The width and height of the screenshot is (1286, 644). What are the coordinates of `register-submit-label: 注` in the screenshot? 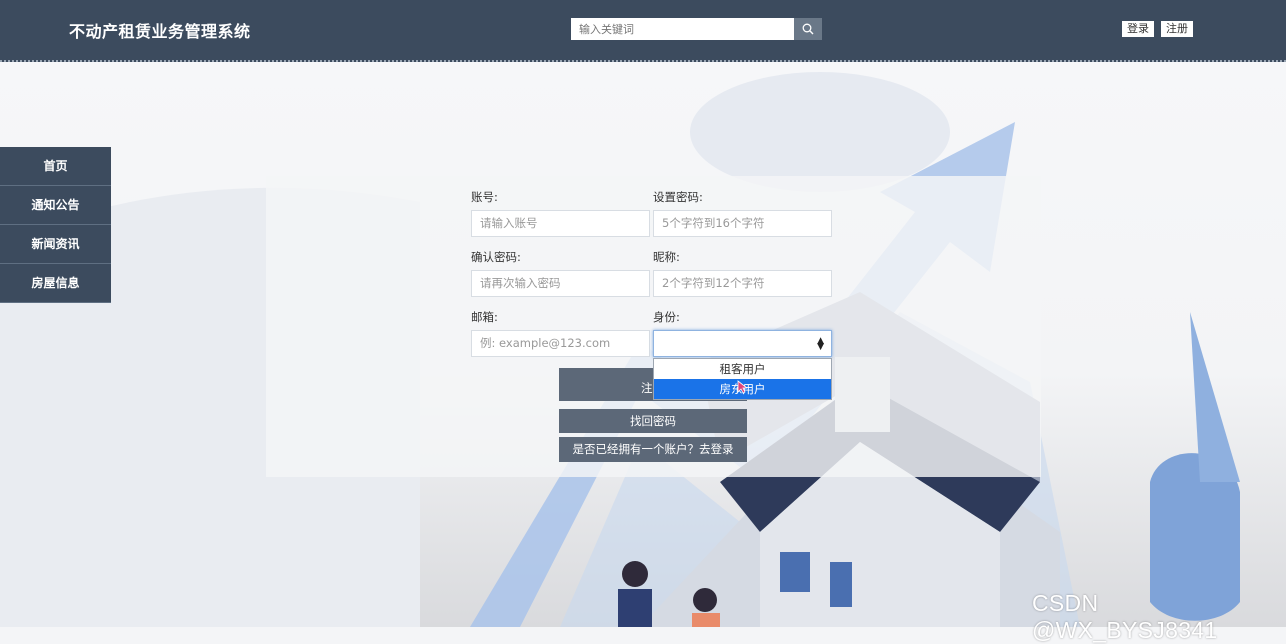 It's located at (647, 388).